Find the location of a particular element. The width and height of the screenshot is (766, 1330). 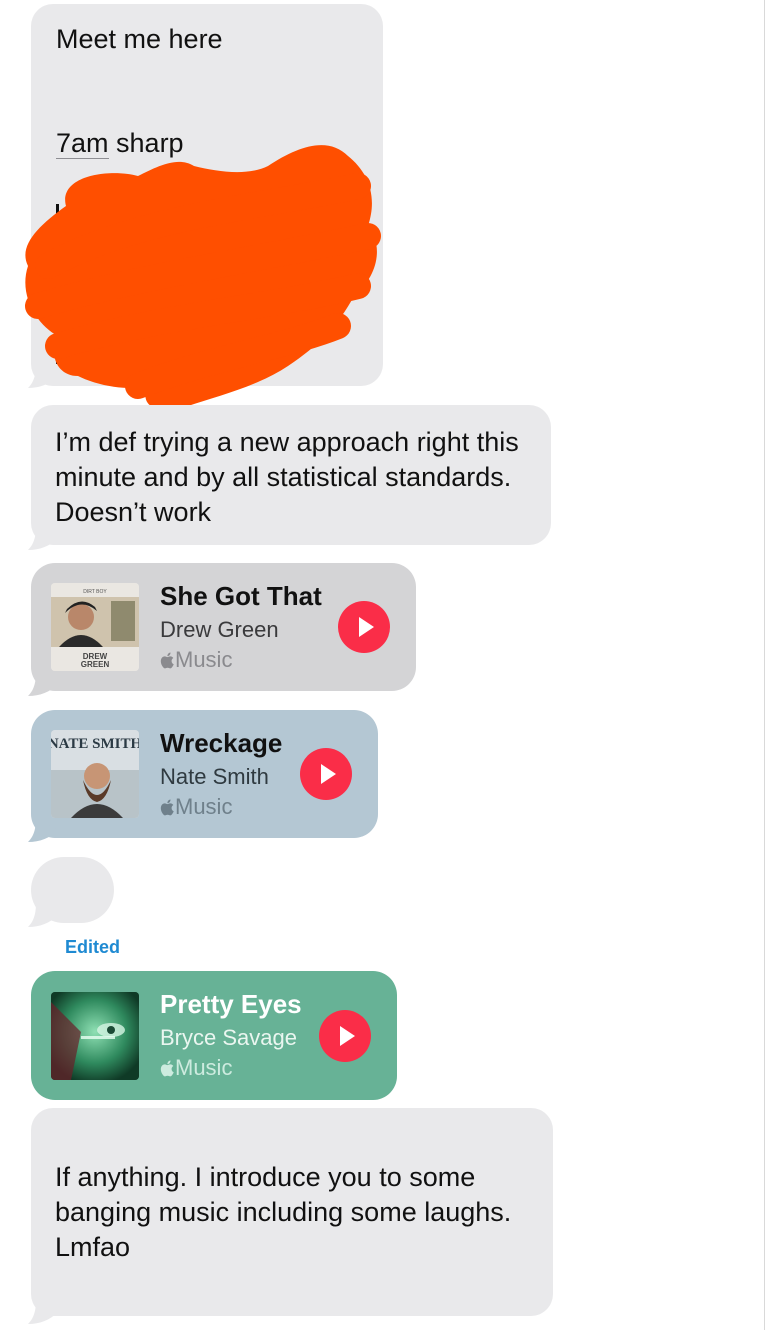

redaction-scribble is located at coordinates (203, 277).